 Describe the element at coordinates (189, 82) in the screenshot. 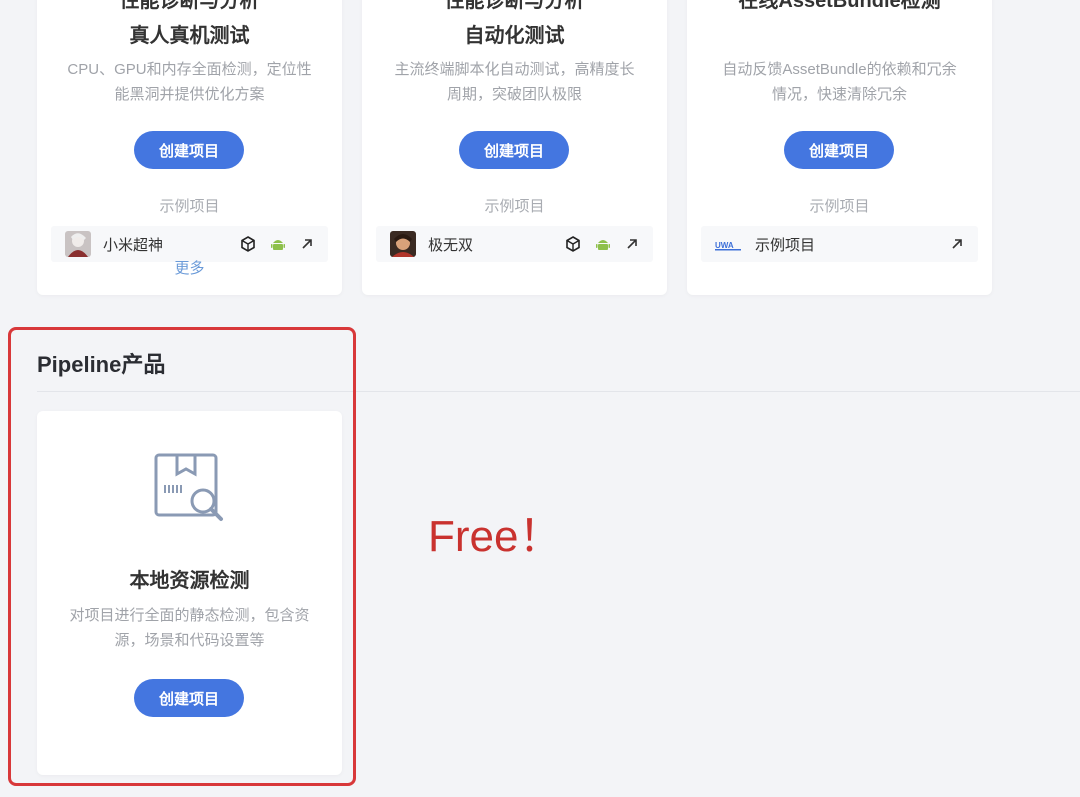

I see `card-description: CPU、GPU和内存全面检测，定位性能黑洞并提供优化方案` at that location.